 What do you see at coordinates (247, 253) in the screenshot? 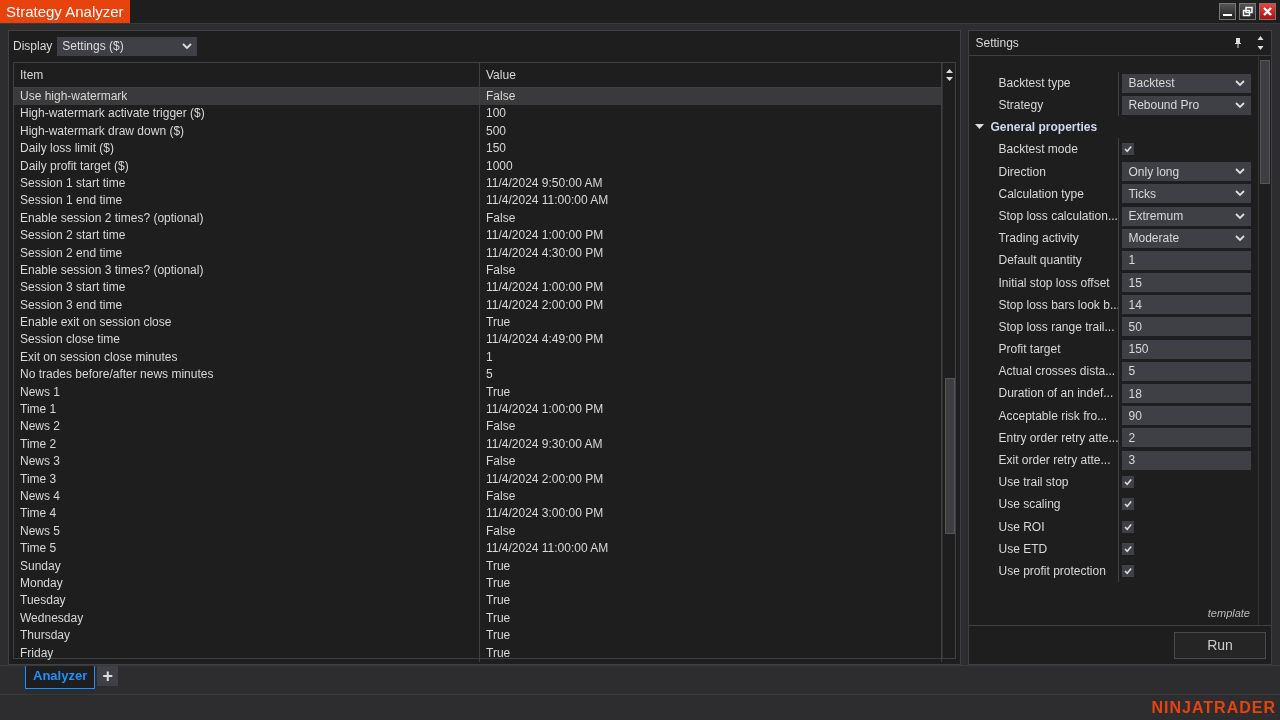
I see `item-cell: Session 2 end time` at bounding box center [247, 253].